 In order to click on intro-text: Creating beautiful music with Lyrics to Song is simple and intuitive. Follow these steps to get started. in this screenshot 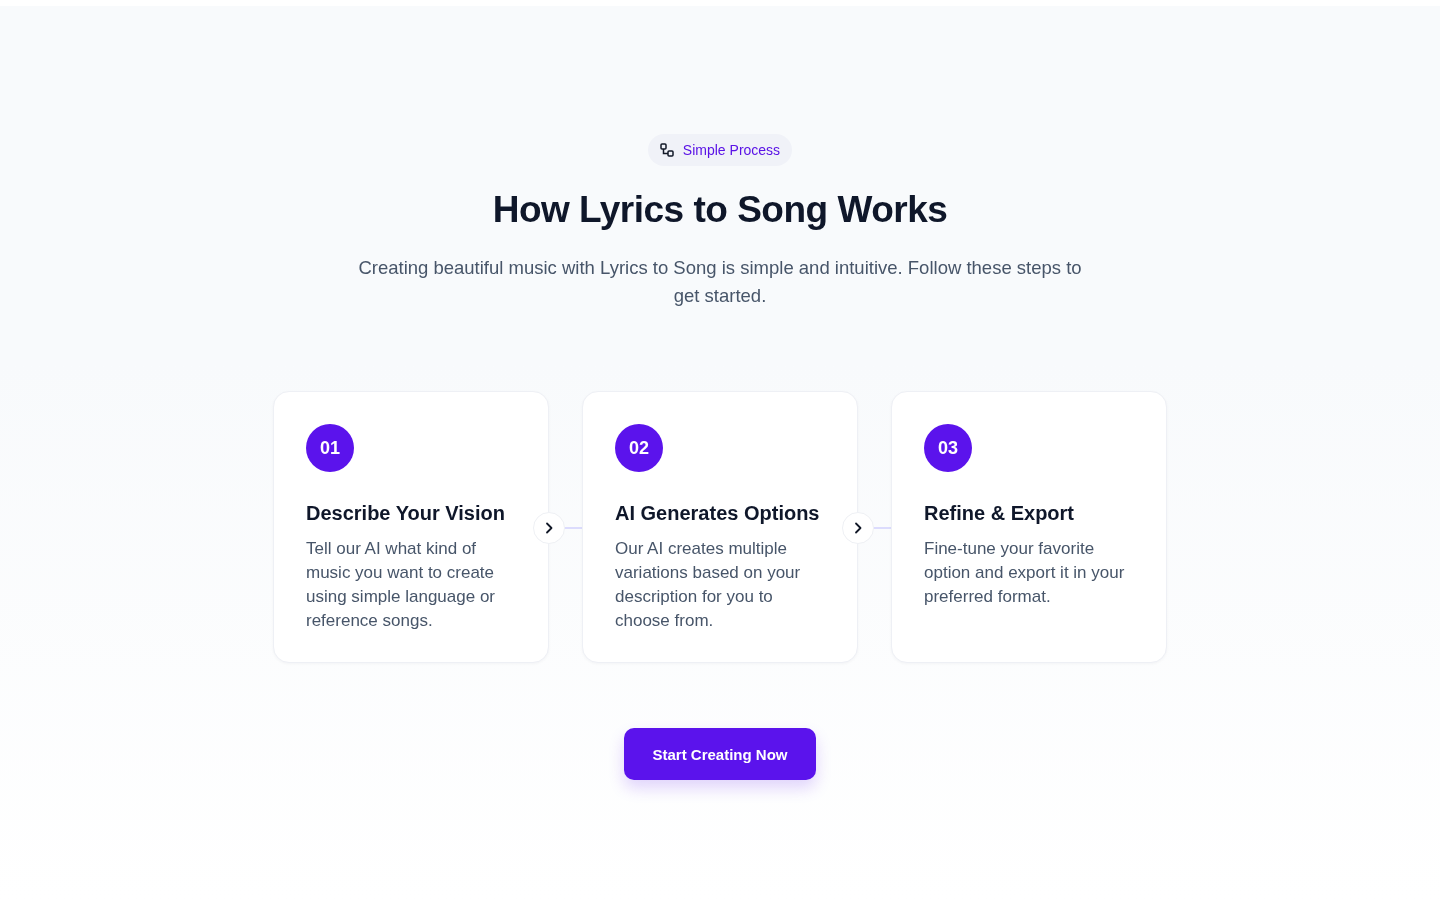, I will do `click(720, 282)`.